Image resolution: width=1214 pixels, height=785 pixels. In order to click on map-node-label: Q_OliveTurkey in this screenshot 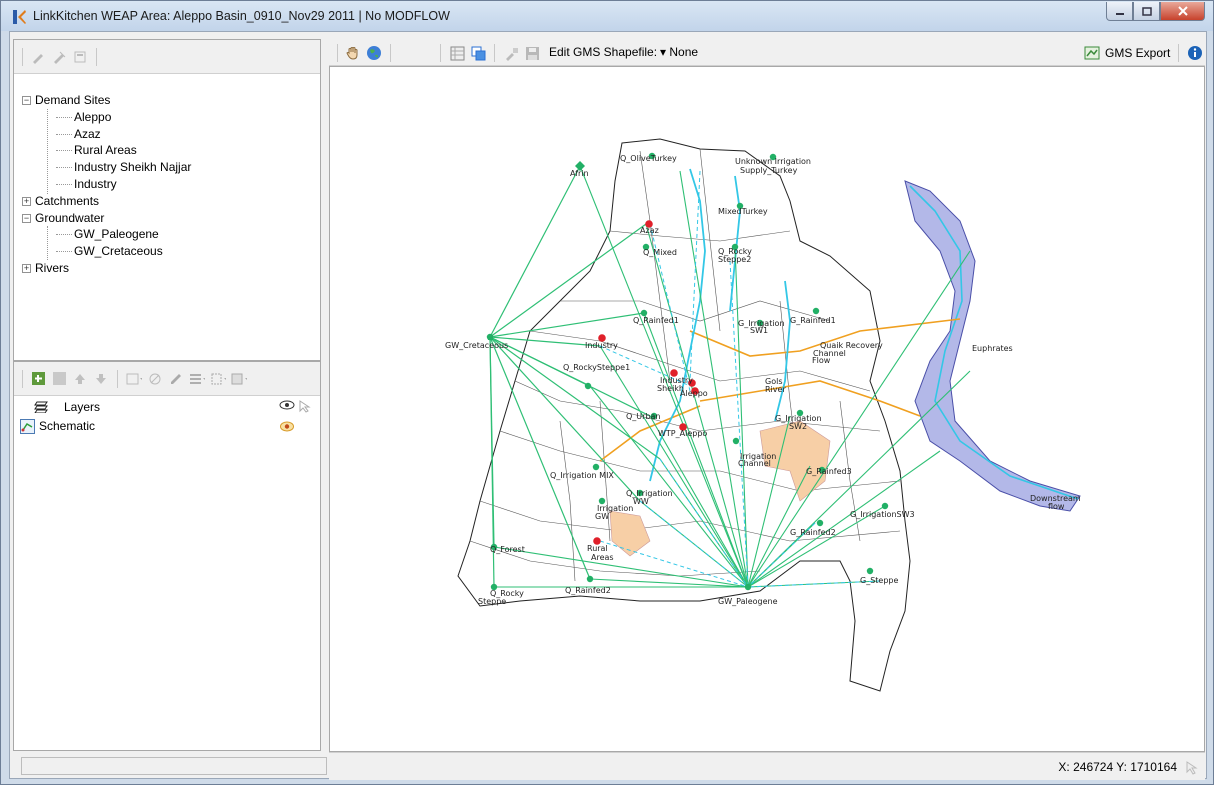, I will do `click(648, 158)`.